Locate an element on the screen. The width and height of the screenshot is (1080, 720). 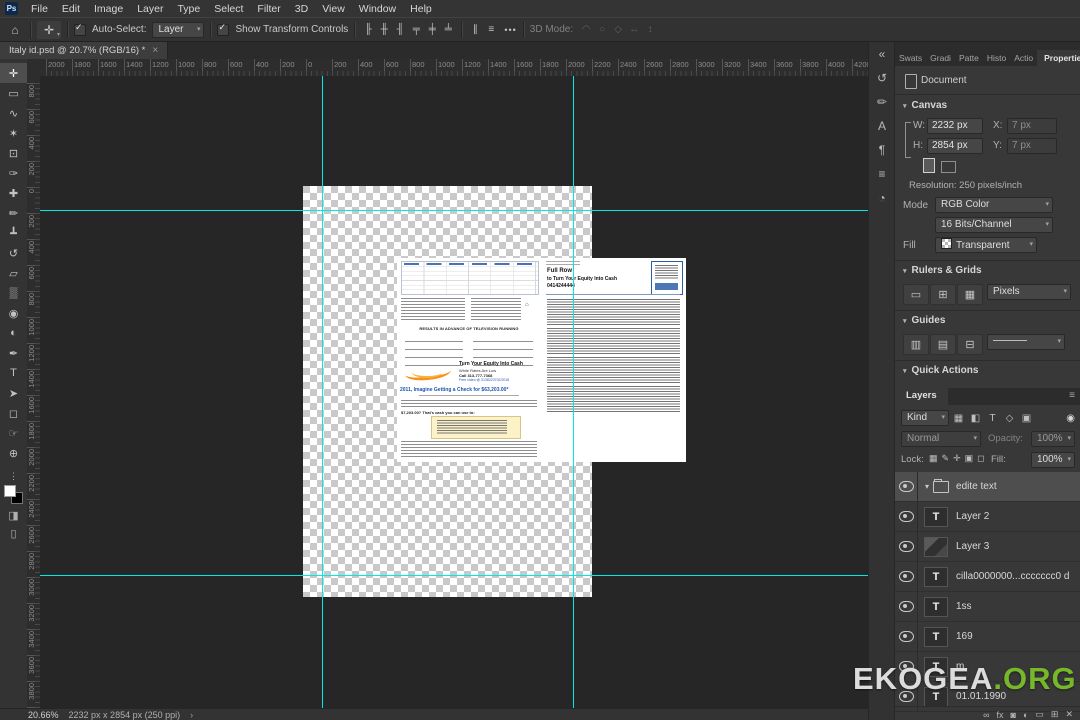
layer-row-edite-text: ▾ edite text is located at coordinates (987, 487).